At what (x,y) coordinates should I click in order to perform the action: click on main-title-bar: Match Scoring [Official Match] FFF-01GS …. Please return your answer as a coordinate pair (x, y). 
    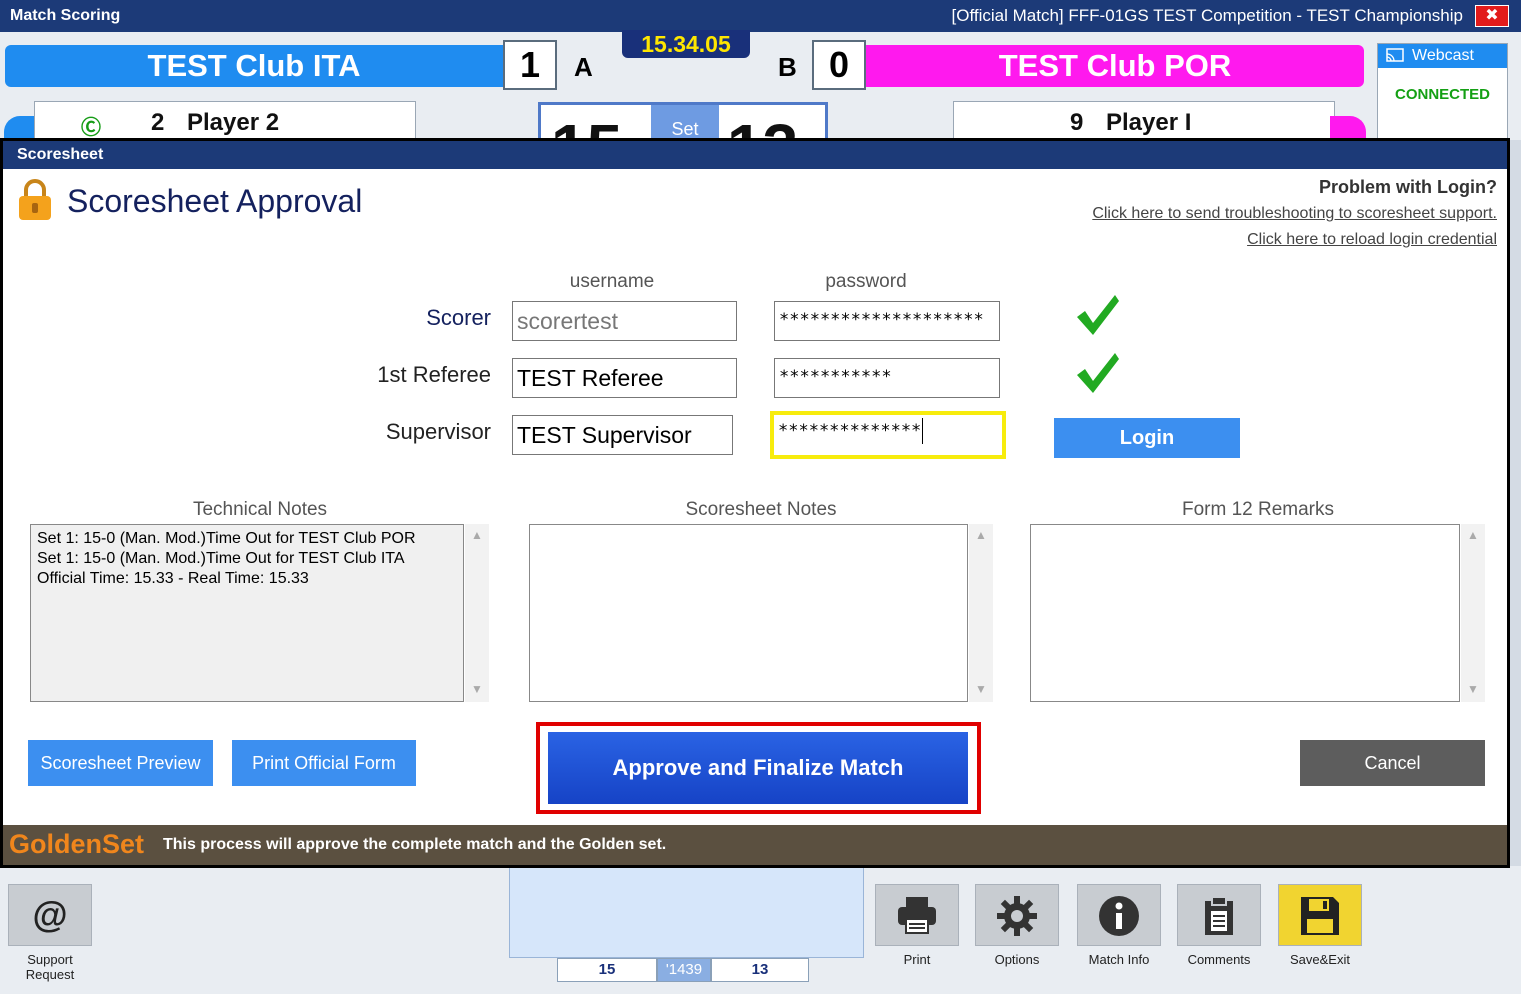
    Looking at the image, I should click on (760, 16).